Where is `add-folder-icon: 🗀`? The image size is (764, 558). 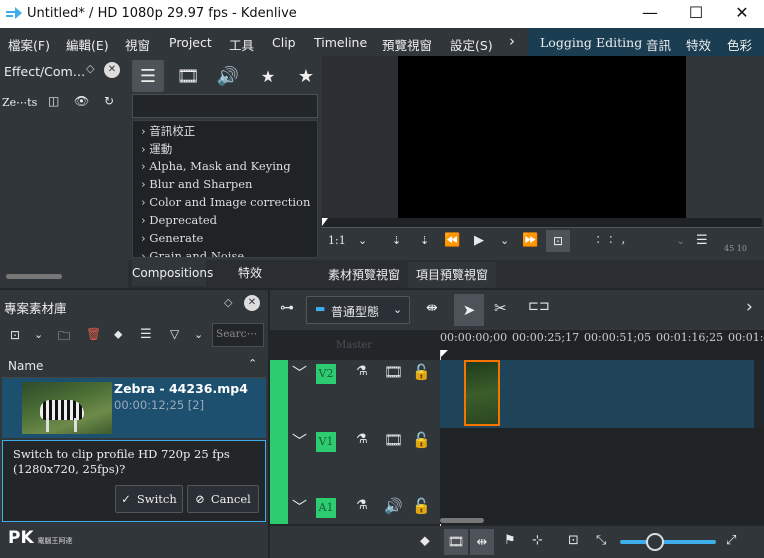 add-folder-icon: 🗀 is located at coordinates (64, 337).